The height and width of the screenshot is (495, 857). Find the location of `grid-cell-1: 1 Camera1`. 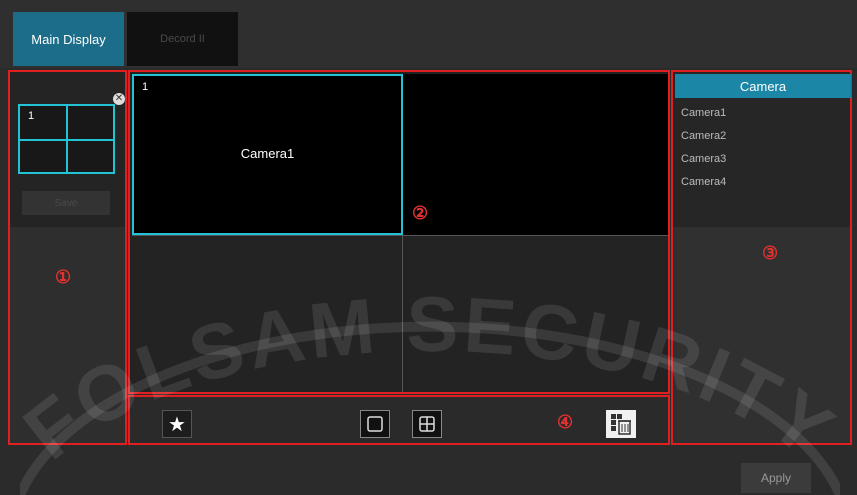

grid-cell-1: 1 Camera1 is located at coordinates (267, 154).